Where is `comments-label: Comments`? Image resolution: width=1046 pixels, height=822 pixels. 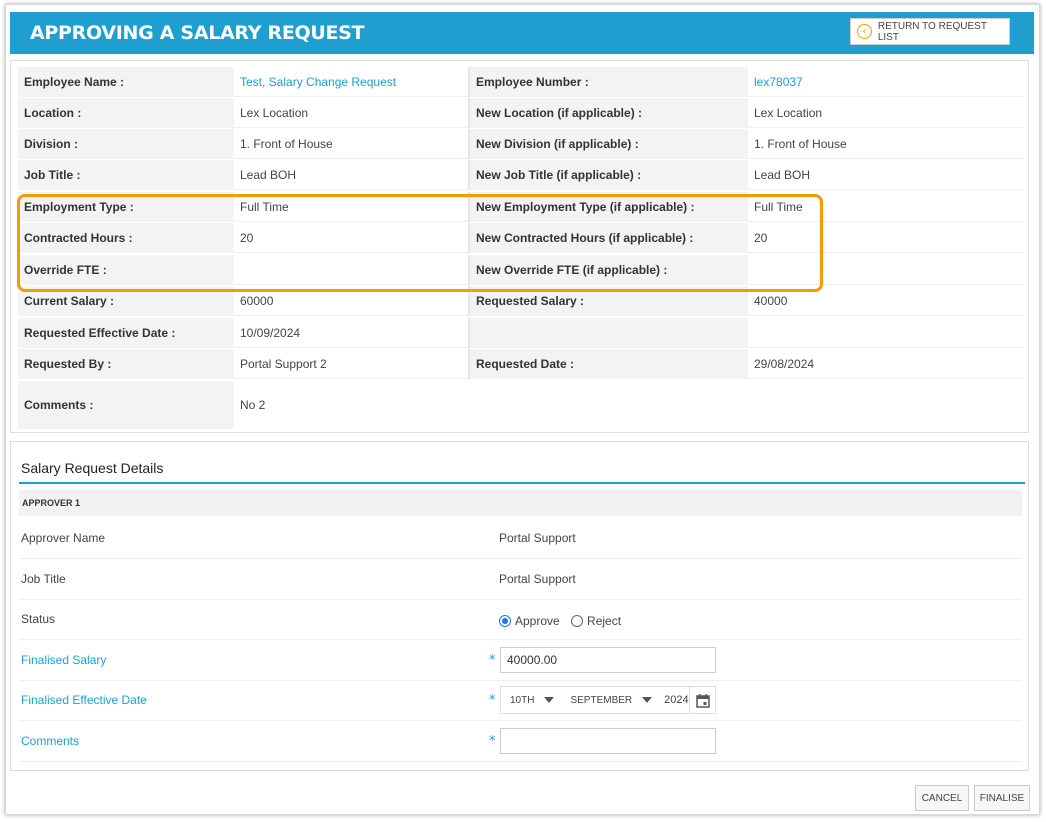 comments-label: Comments is located at coordinates (50, 741).